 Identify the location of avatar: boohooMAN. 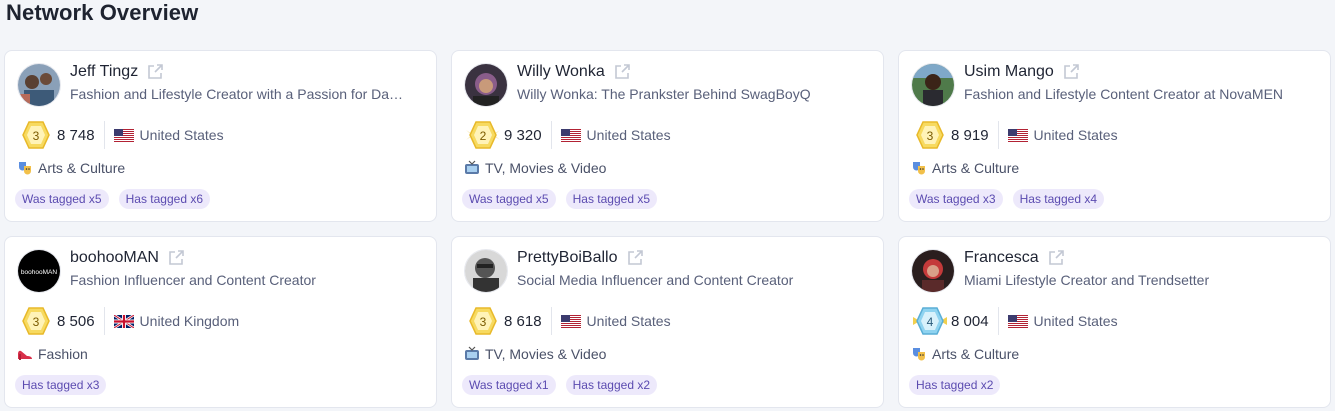
(39, 271).